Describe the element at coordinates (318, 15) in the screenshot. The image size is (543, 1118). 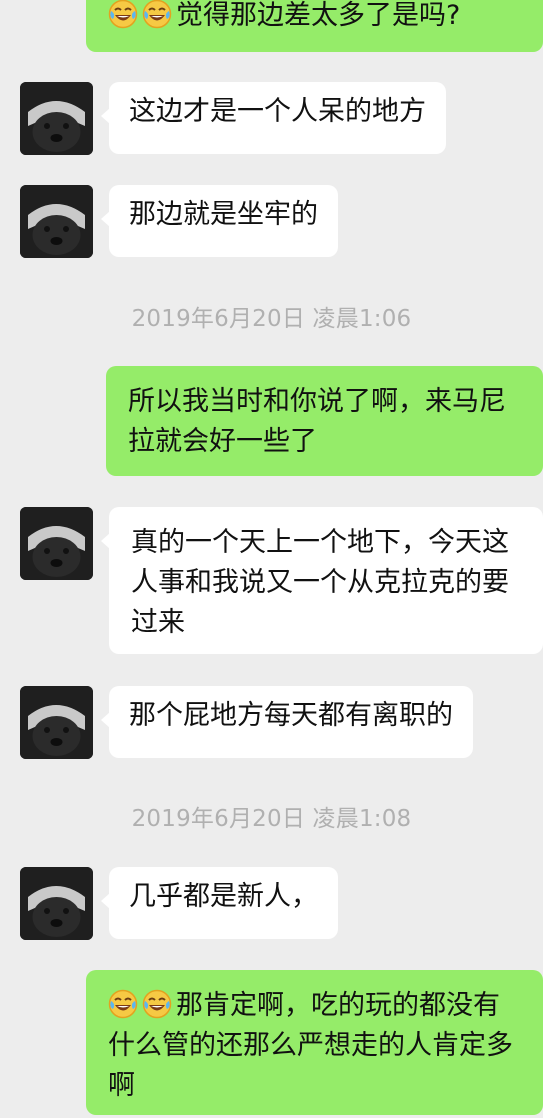
I see `message-text: 觉得那边差太多了是吗?` at that location.